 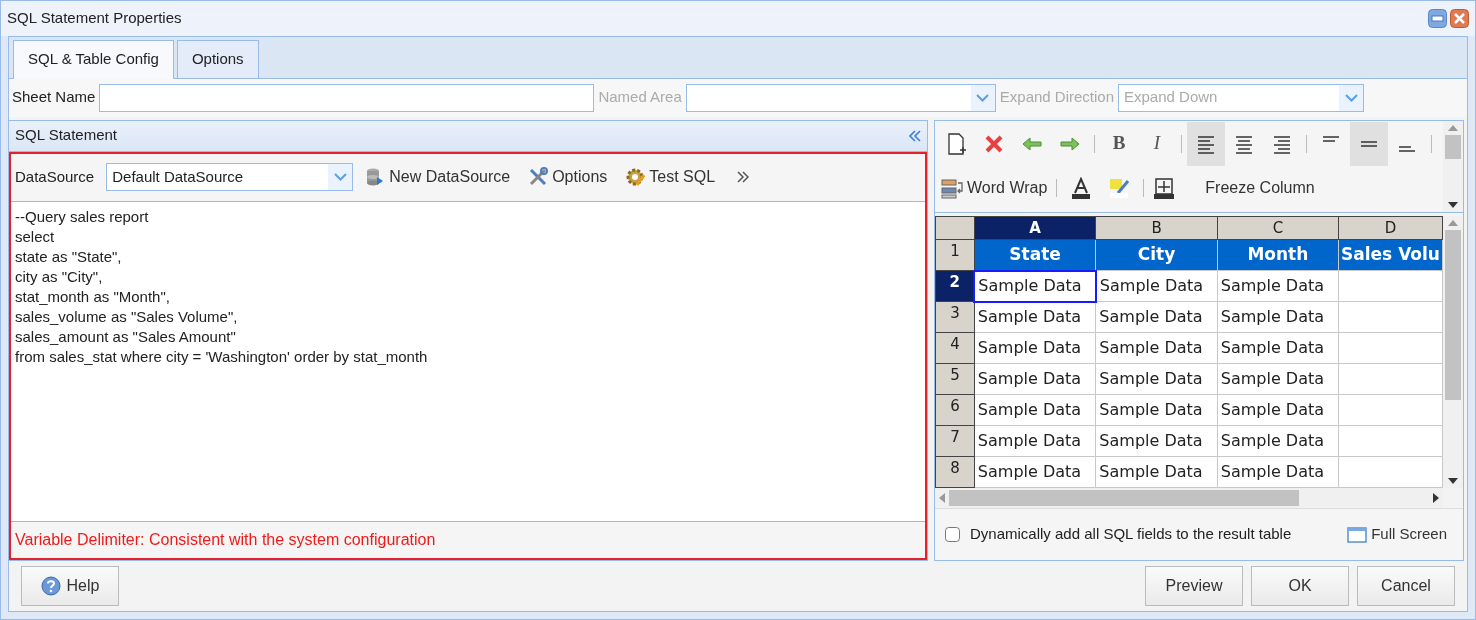 I want to click on align-middle-icon, so click(x=1369, y=143).